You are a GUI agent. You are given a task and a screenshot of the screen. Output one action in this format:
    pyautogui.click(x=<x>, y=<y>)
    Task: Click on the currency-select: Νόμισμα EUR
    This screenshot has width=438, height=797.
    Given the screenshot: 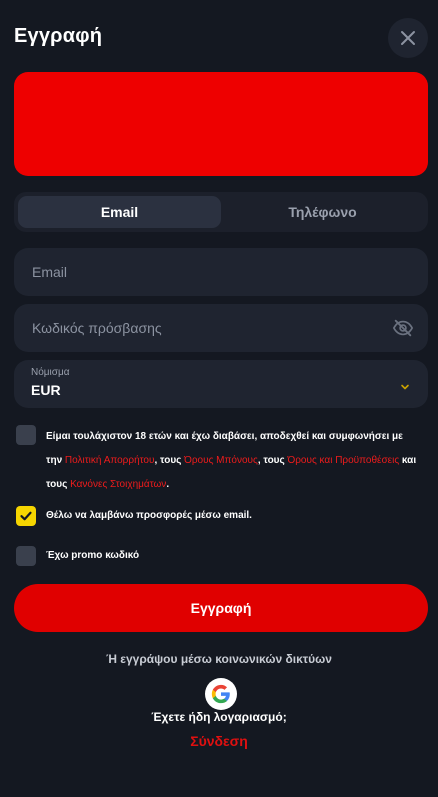 What is the action you would take?
    pyautogui.click(x=221, y=384)
    